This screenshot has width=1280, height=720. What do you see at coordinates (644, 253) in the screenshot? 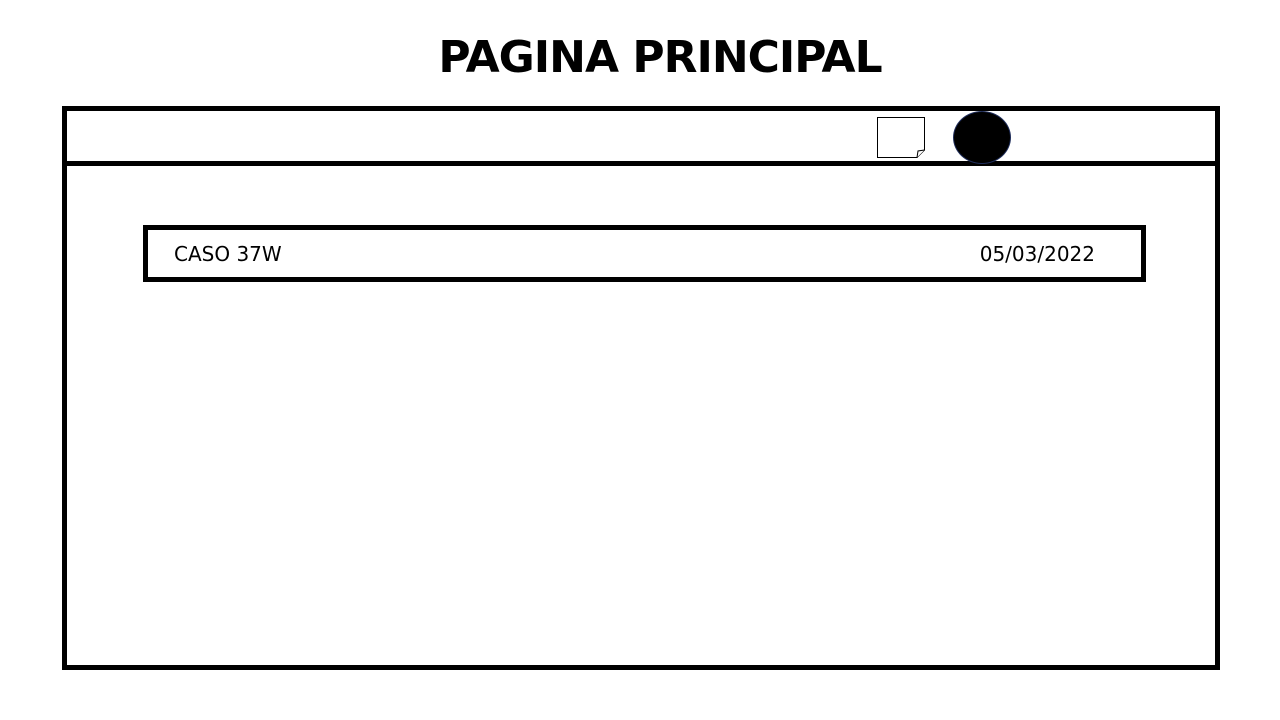
I see `case-list-item: CASO 37W 05/03/2022` at bounding box center [644, 253].